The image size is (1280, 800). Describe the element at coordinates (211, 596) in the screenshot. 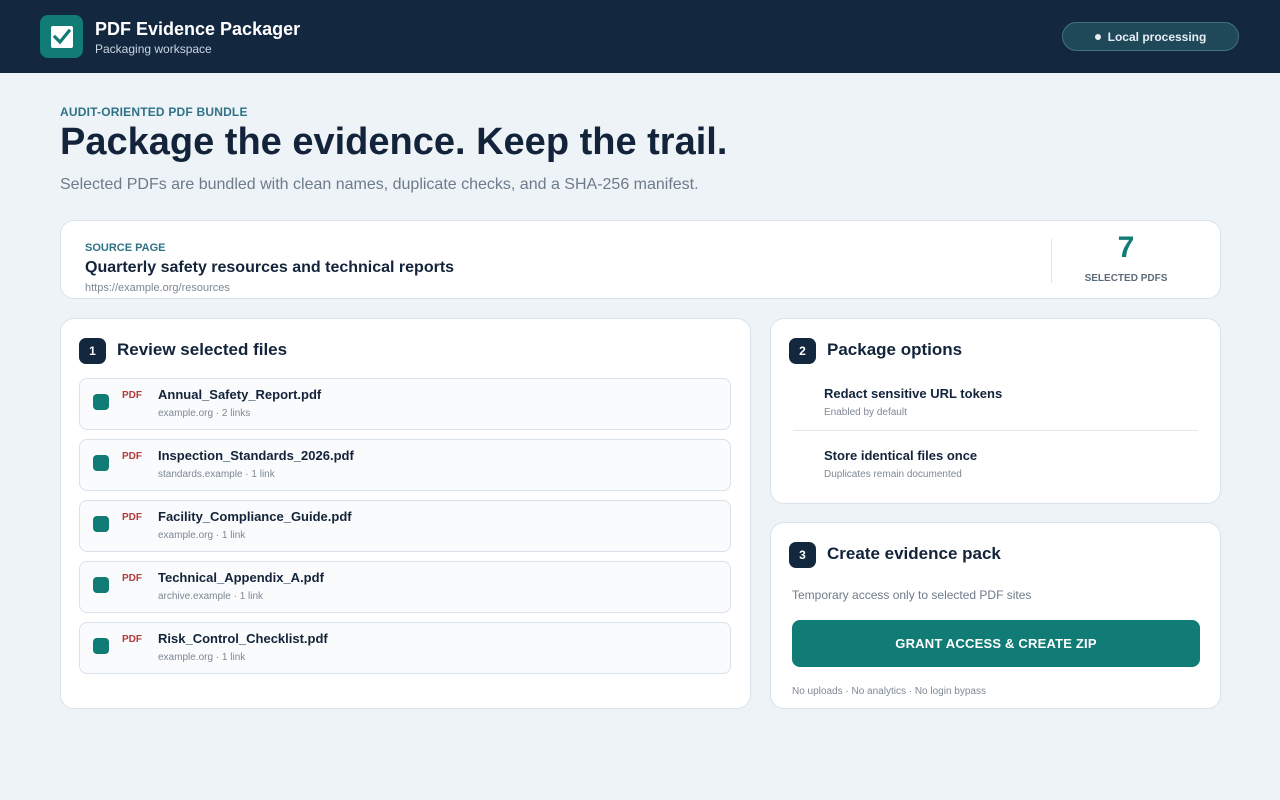

I see `file-meta: archive.example · 1 link` at that location.